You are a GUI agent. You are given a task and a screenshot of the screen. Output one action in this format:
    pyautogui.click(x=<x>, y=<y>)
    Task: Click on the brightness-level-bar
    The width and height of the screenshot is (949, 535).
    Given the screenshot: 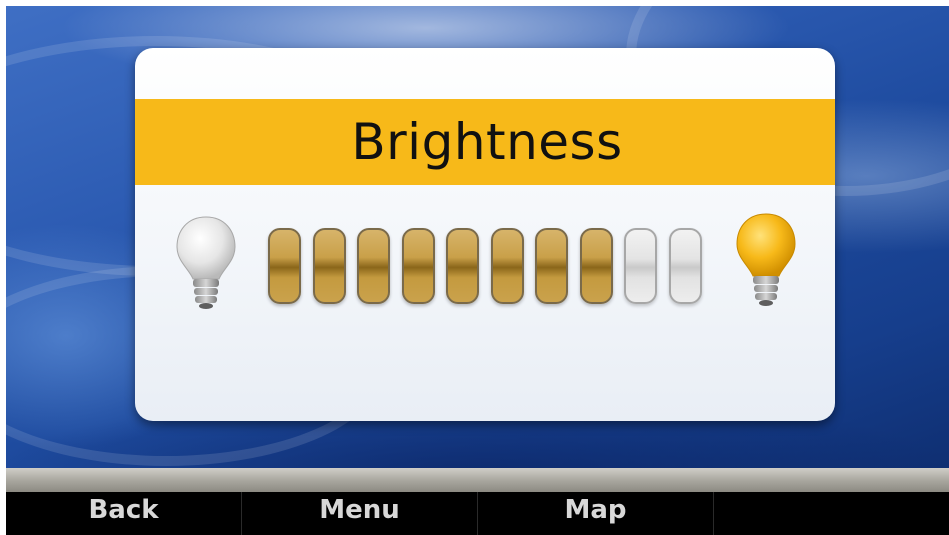 What is the action you would take?
    pyautogui.click(x=488, y=267)
    